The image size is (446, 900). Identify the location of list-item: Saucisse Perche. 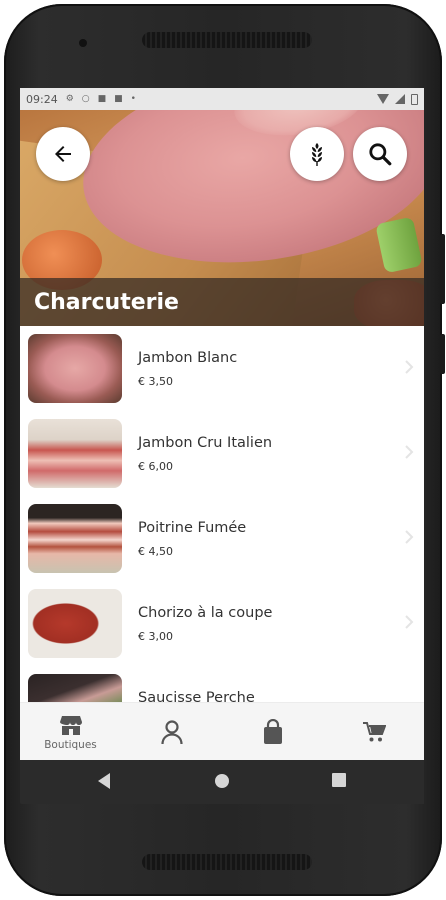
(222, 684).